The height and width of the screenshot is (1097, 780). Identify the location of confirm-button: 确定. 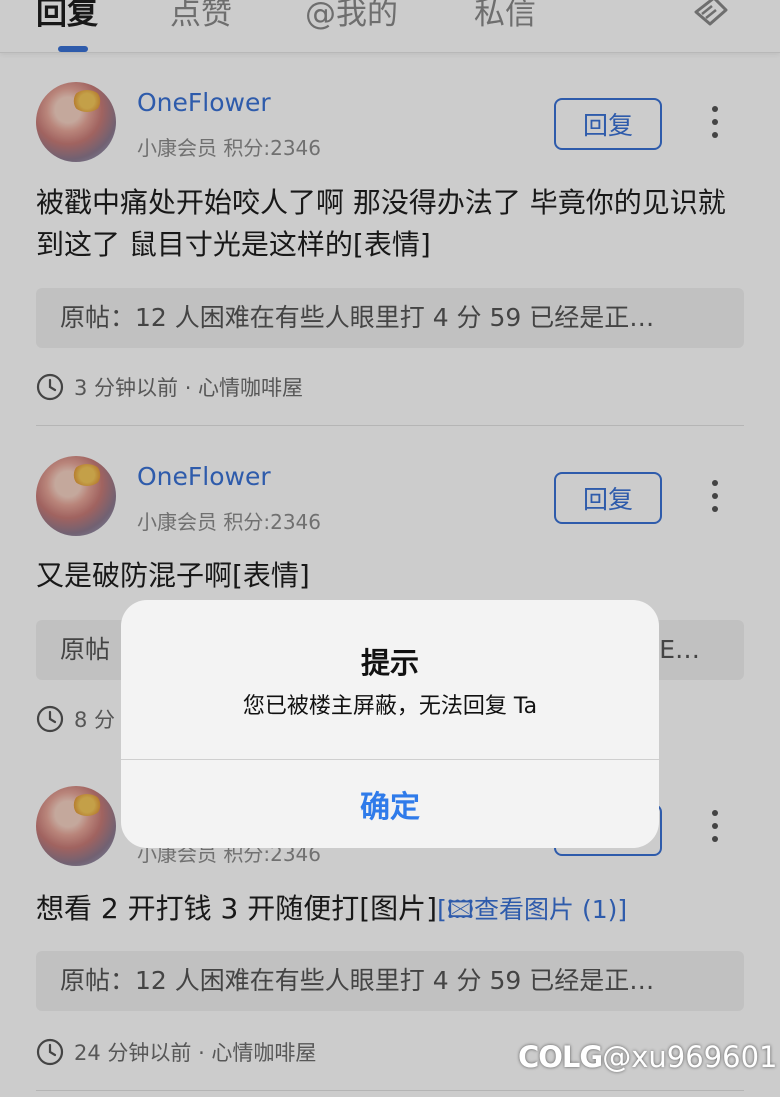
(390, 804).